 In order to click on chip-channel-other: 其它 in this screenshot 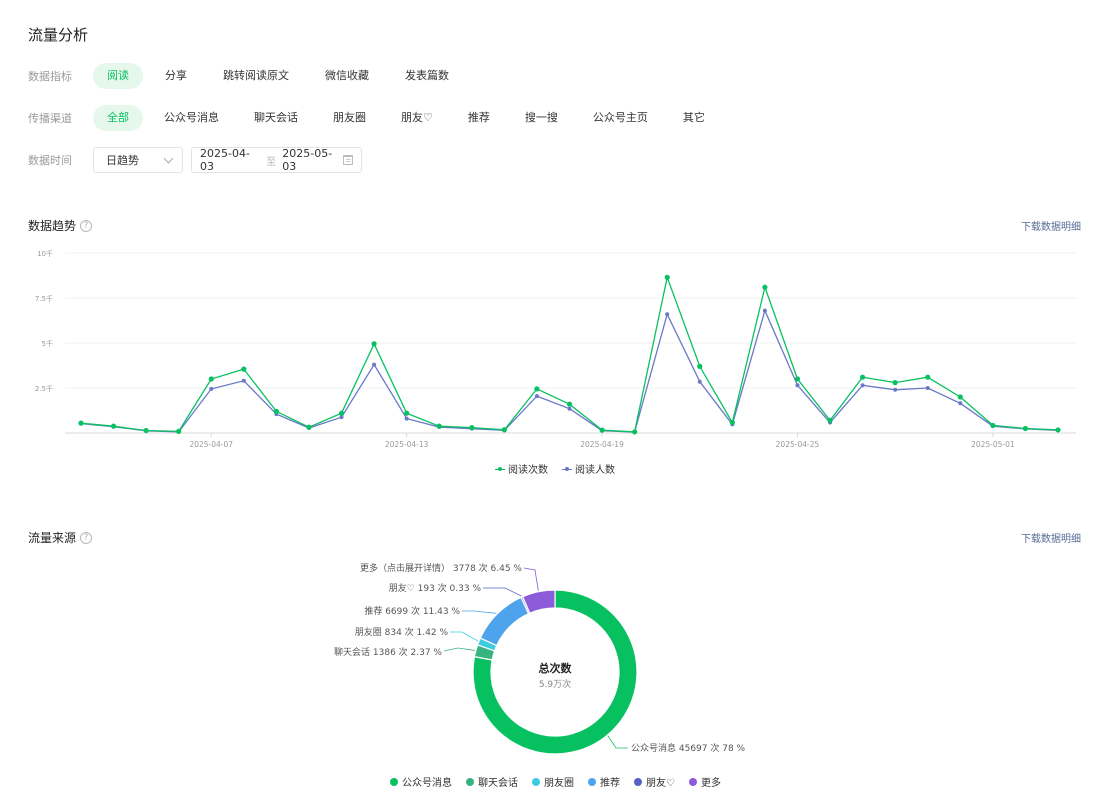, I will do `click(694, 118)`.